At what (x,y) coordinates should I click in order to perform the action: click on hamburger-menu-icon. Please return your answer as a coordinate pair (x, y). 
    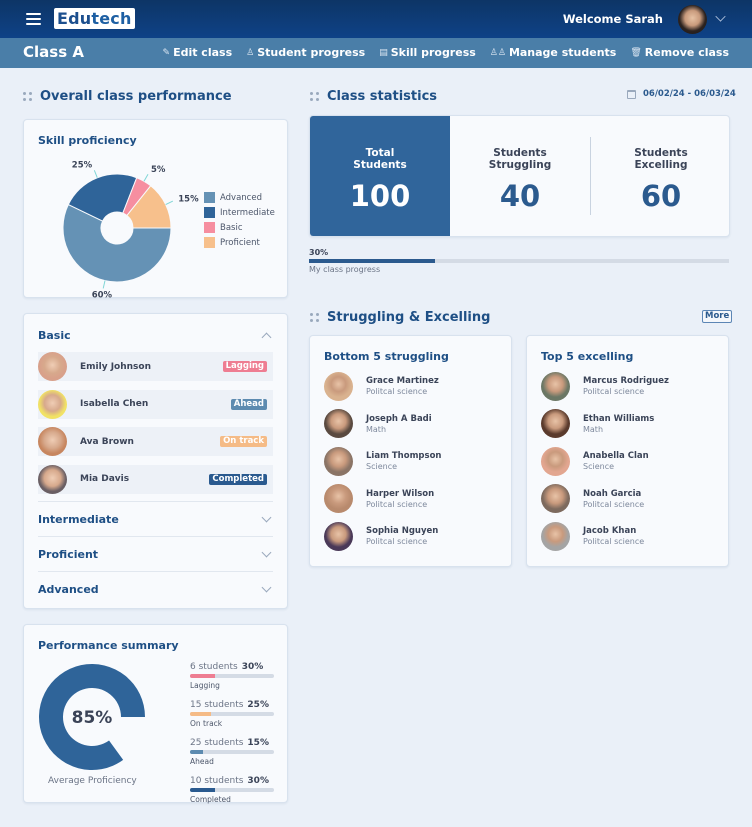
    Looking at the image, I should click on (33, 19).